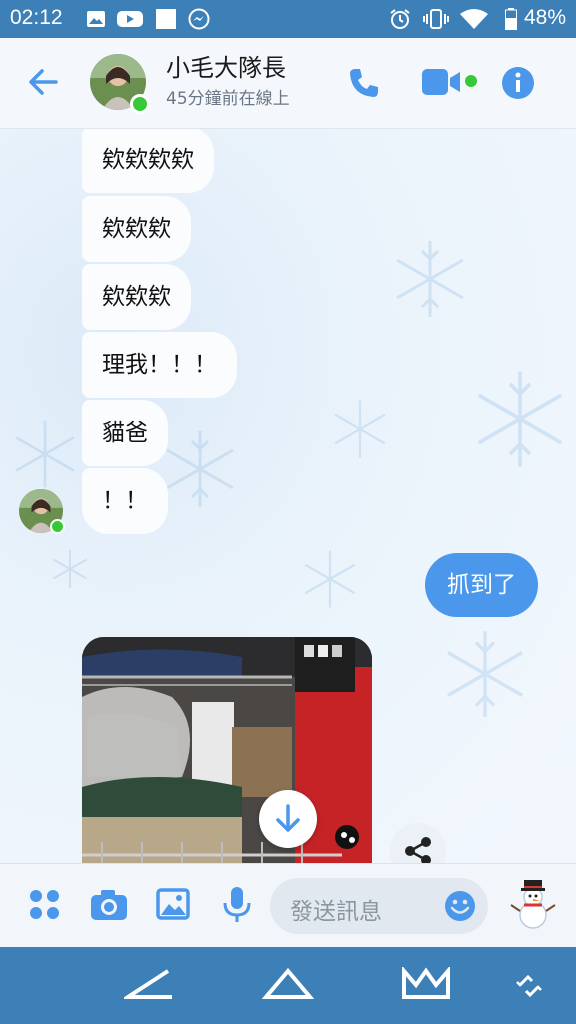 The height and width of the screenshot is (1024, 576). Describe the element at coordinates (474, 19) in the screenshot. I see `wifi-icon` at that location.